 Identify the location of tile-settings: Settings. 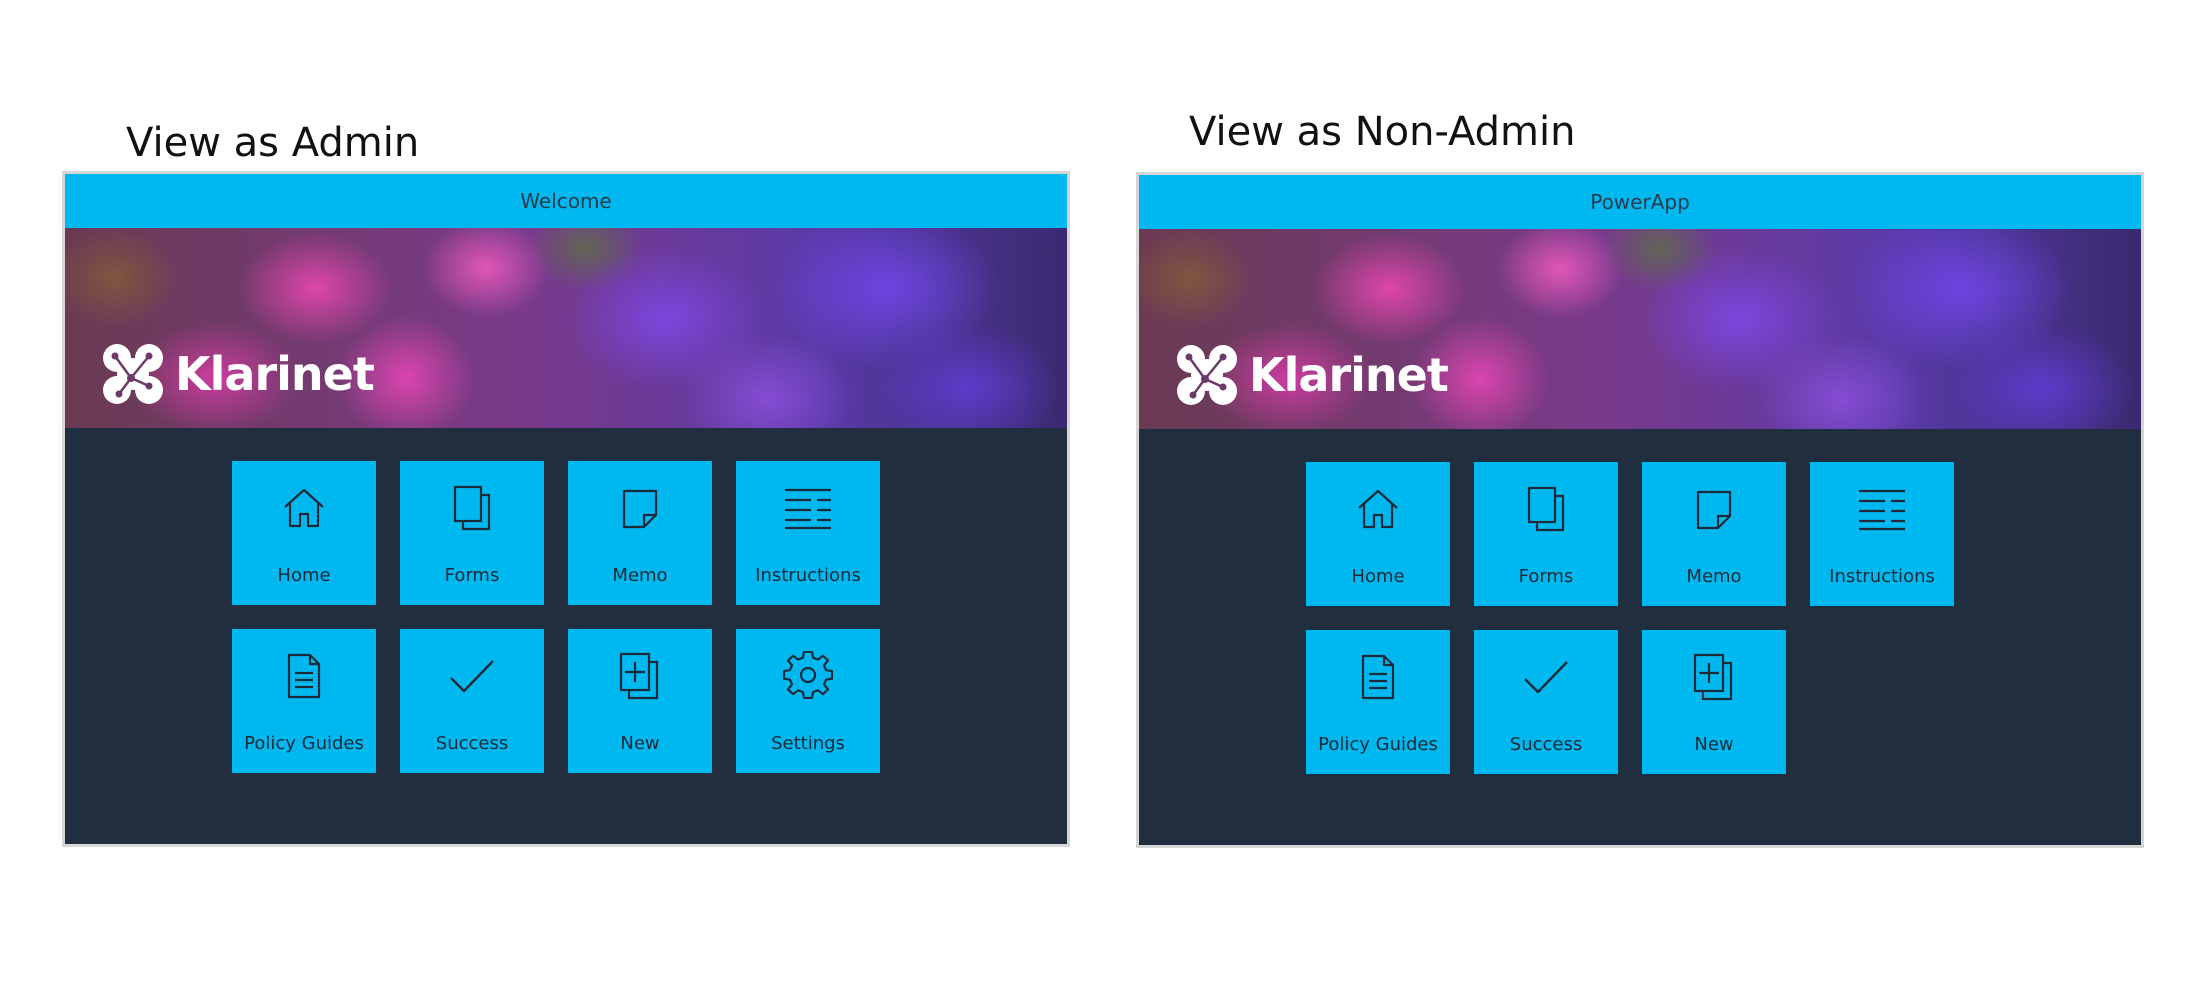
(808, 701).